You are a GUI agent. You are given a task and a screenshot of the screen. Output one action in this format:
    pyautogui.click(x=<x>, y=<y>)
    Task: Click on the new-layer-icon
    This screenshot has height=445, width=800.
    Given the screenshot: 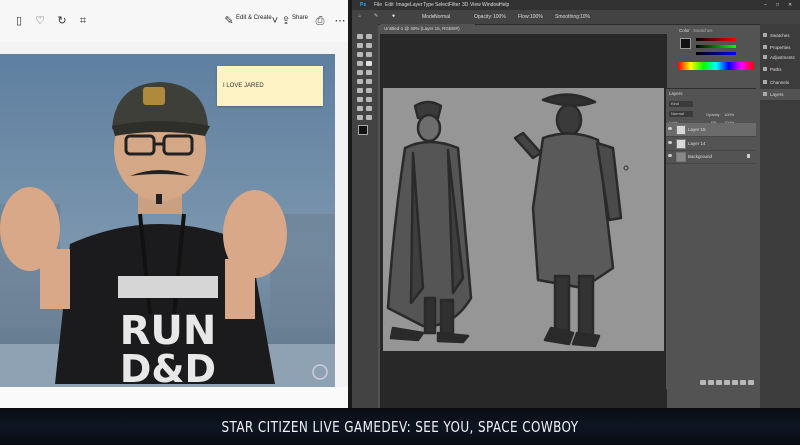 What is the action you would take?
    pyautogui.click(x=743, y=382)
    